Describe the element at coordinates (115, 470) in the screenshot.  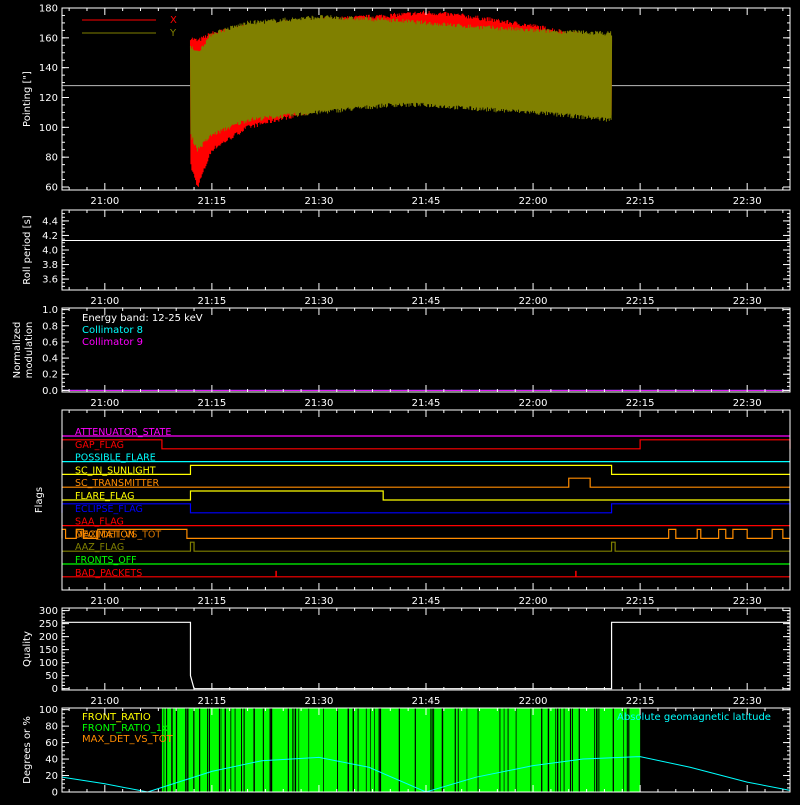
I see `flag-label: SC_IN_SUNLIGHT` at that location.